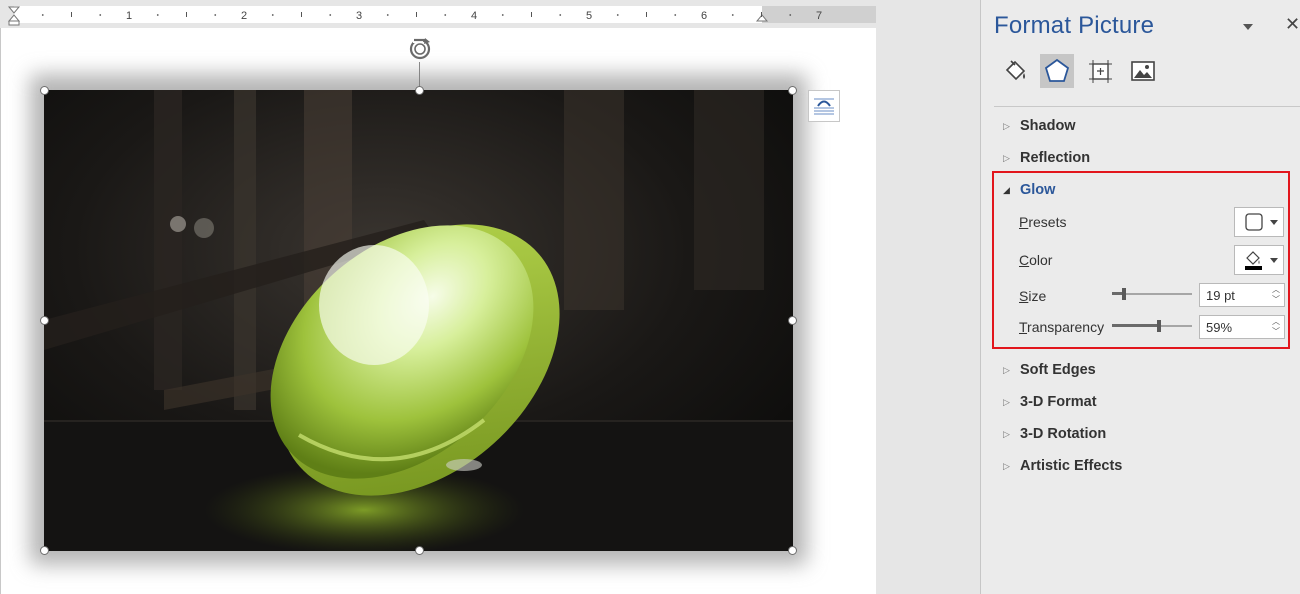  What do you see at coordinates (1058, 370) in the screenshot?
I see `section-label: Soft Edges` at bounding box center [1058, 370].